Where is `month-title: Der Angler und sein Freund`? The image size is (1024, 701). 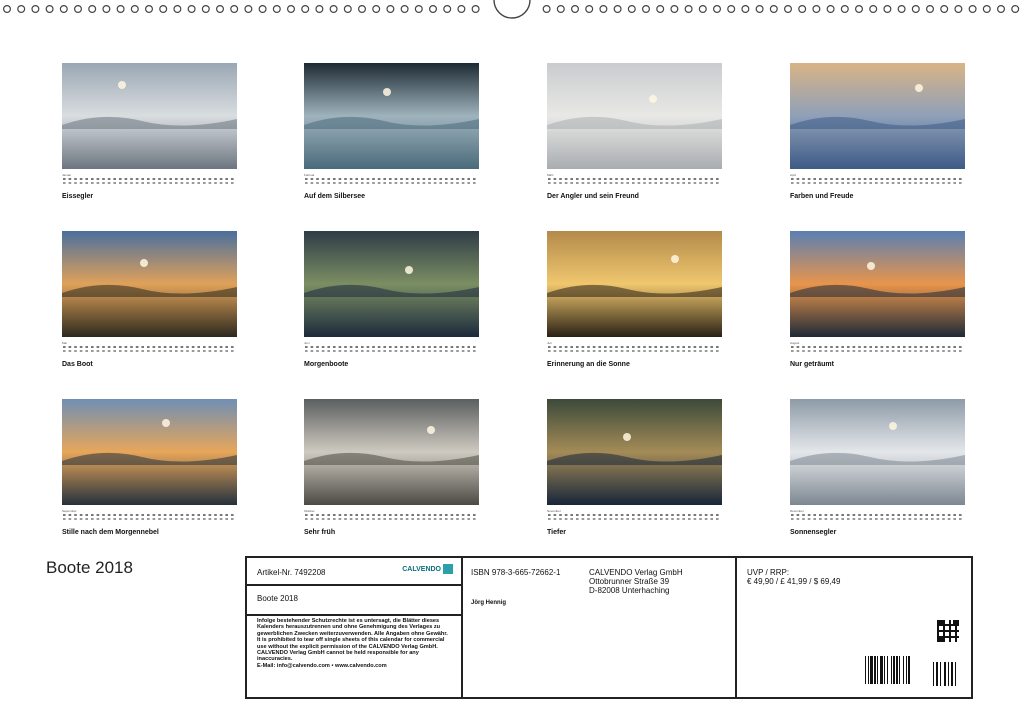 month-title: Der Angler und sein Freund is located at coordinates (593, 196).